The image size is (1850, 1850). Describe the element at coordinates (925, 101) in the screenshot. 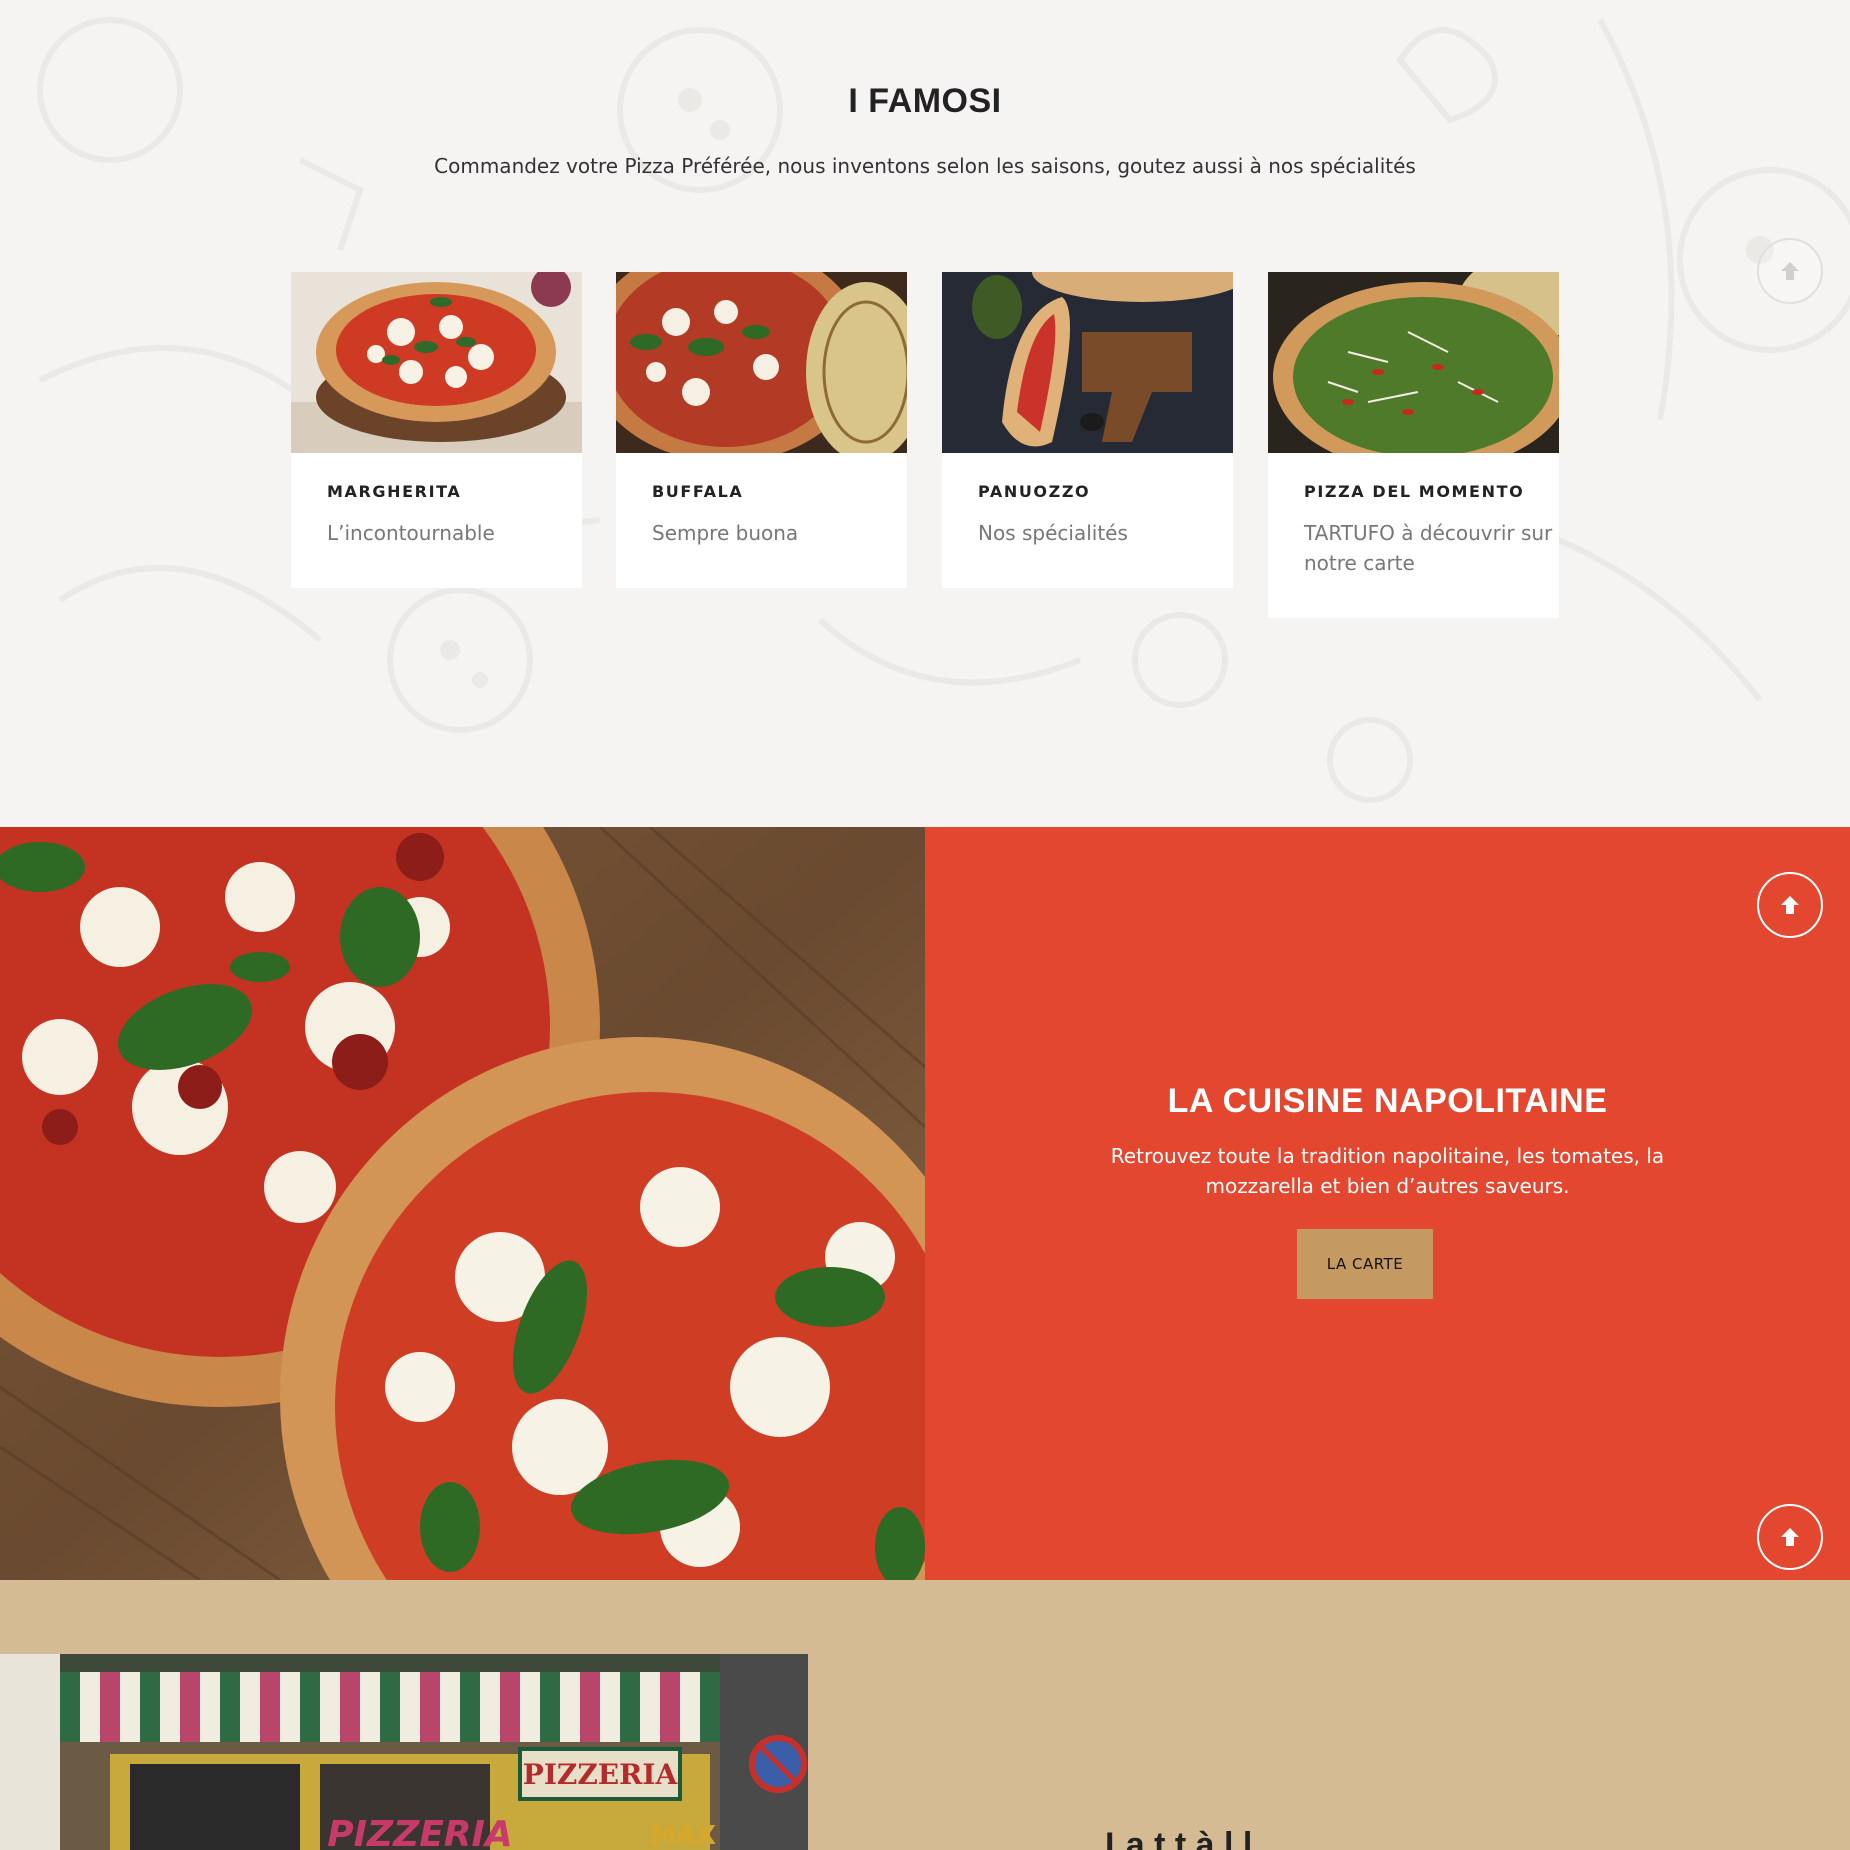

I see `section-title: I FAMOSI` at that location.